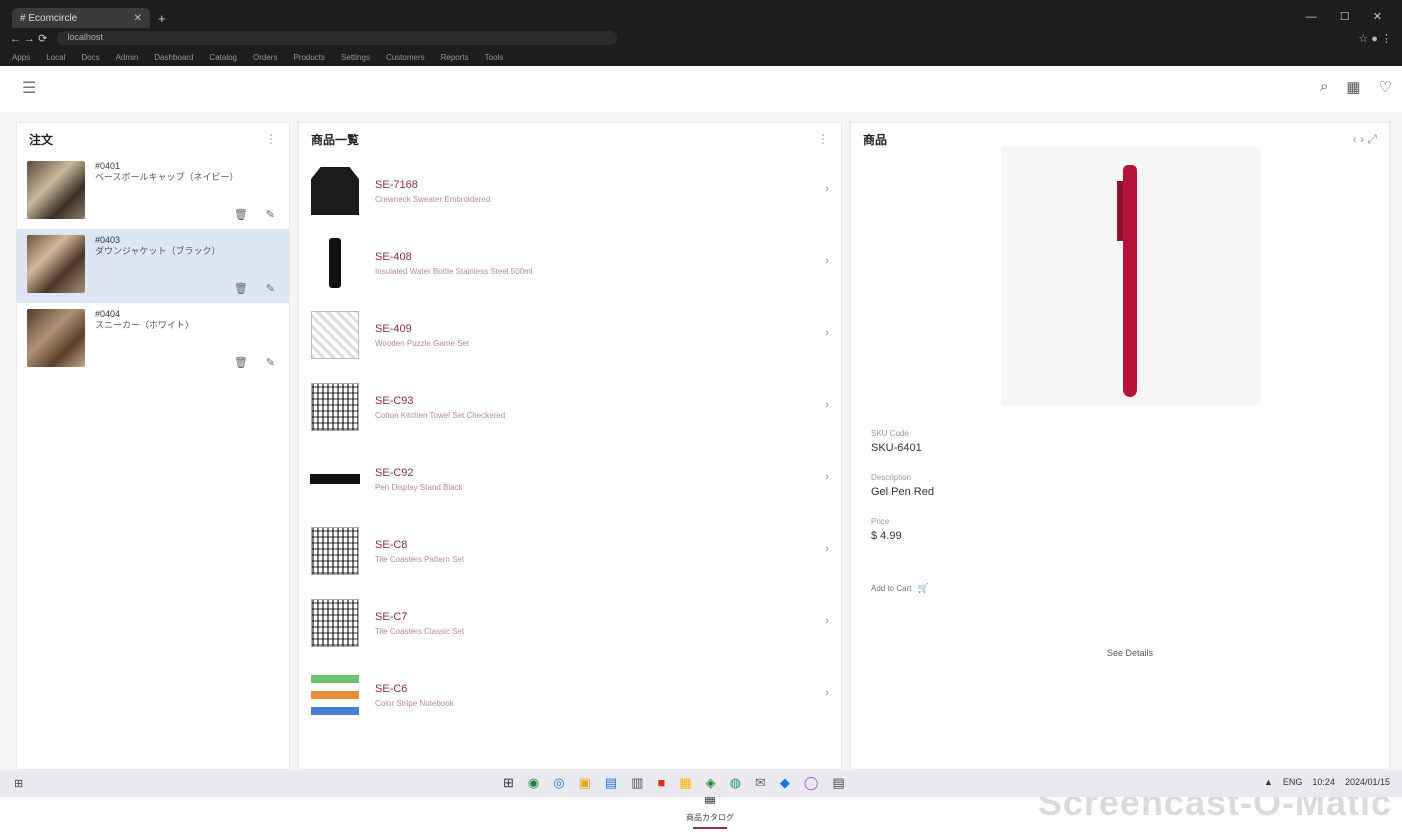 The image size is (1402, 836). Describe the element at coordinates (674, 783) in the screenshot. I see `taskbar-apps: ⊞ ◉ ◎ ▣ ▤ ▥ ■ ▦ ◈ ◍ ✉ ◆ ◯ ▤` at that location.